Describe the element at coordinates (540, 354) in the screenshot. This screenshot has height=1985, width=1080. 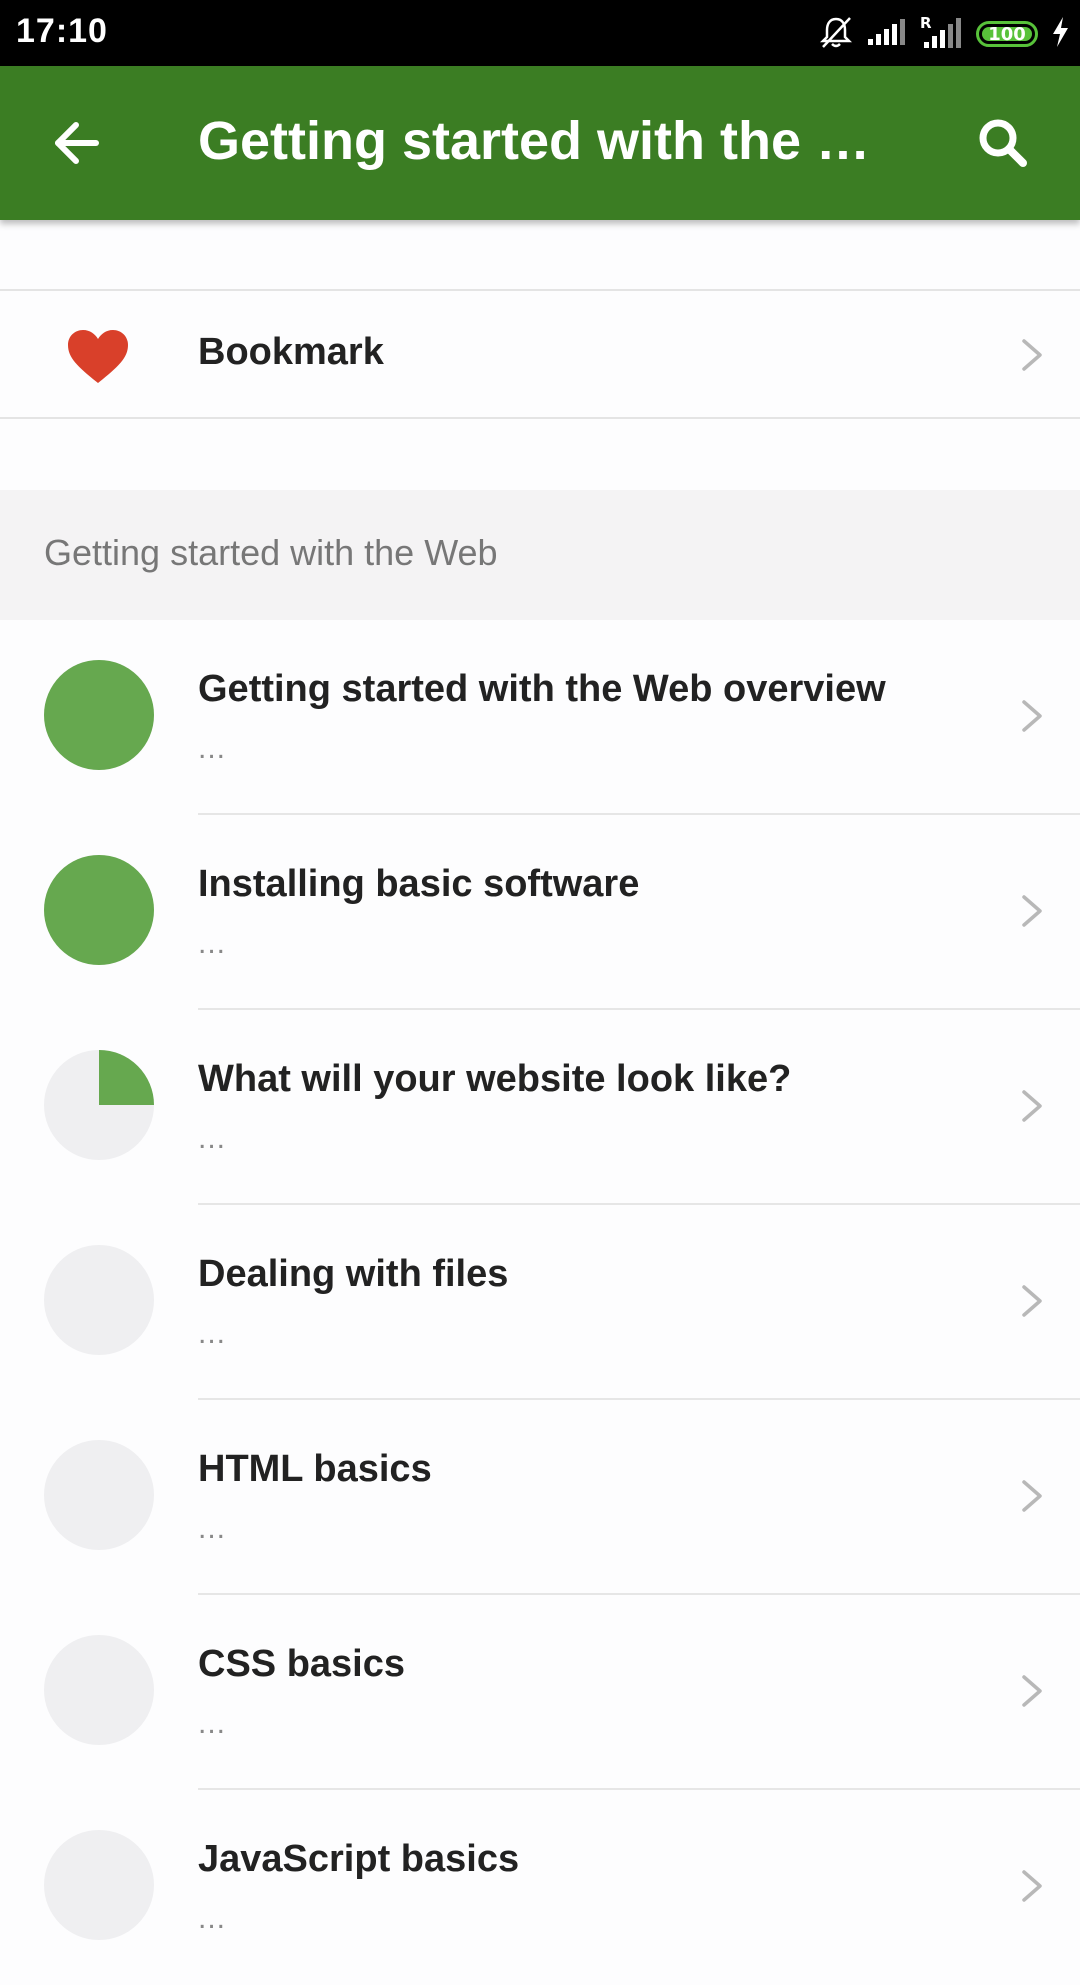
I see `bookmark-row: Bookmark` at that location.